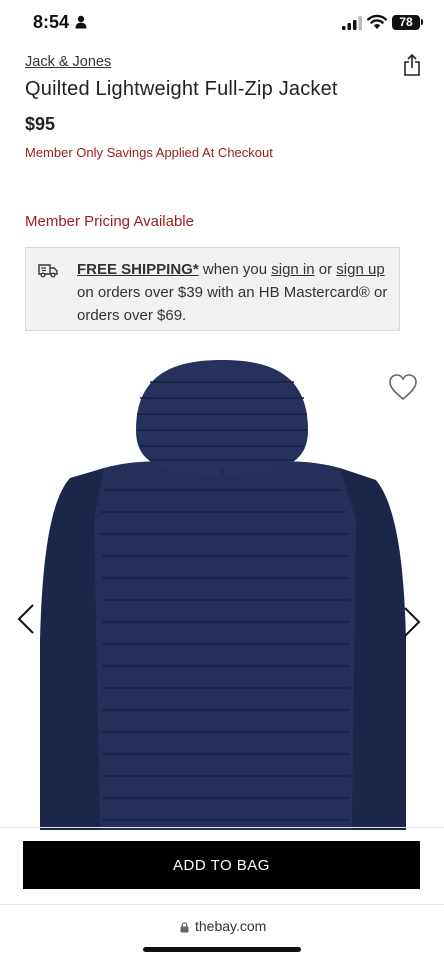 Image resolution: width=444 pixels, height=961 pixels. Describe the element at coordinates (222, 827) in the screenshot. I see `divider` at that location.